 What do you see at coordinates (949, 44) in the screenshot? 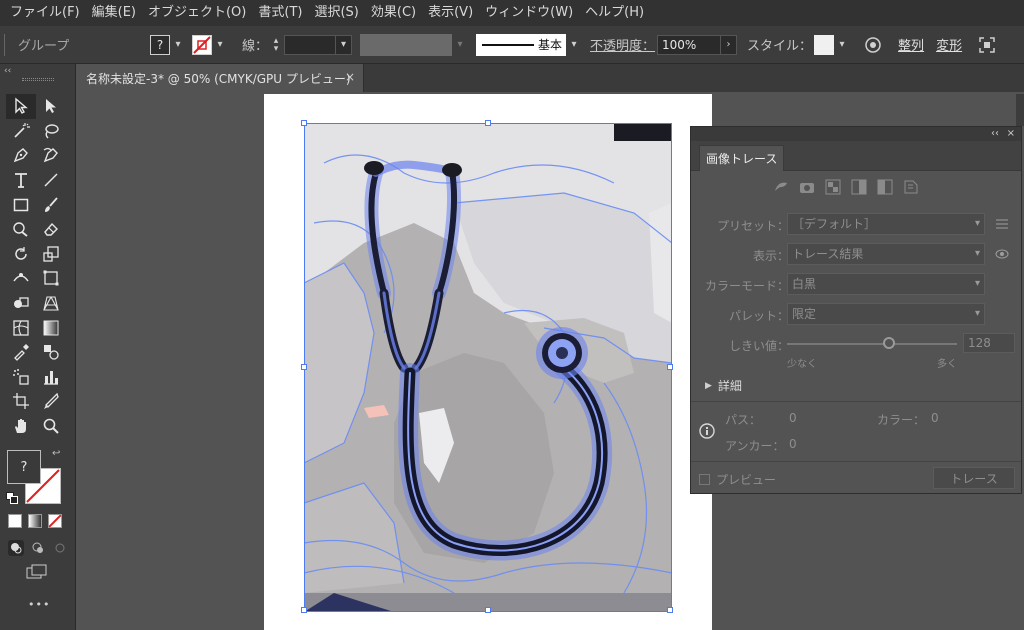
I see `transform-button: 変形` at bounding box center [949, 44].